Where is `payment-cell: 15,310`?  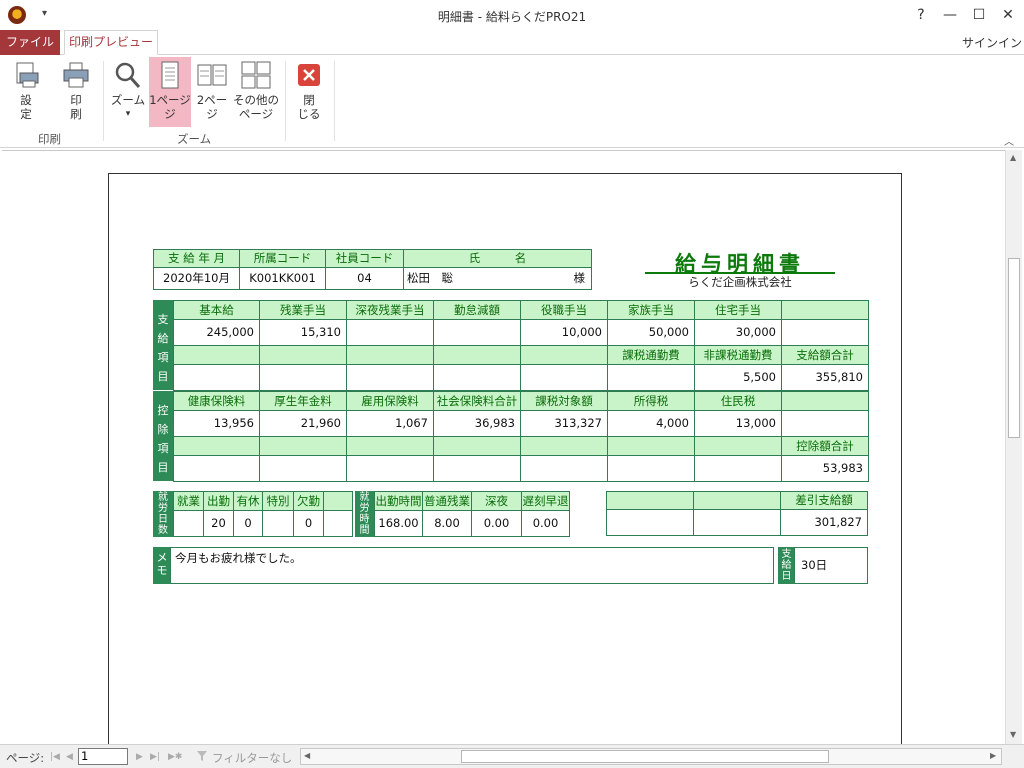 payment-cell: 15,310 is located at coordinates (303, 332).